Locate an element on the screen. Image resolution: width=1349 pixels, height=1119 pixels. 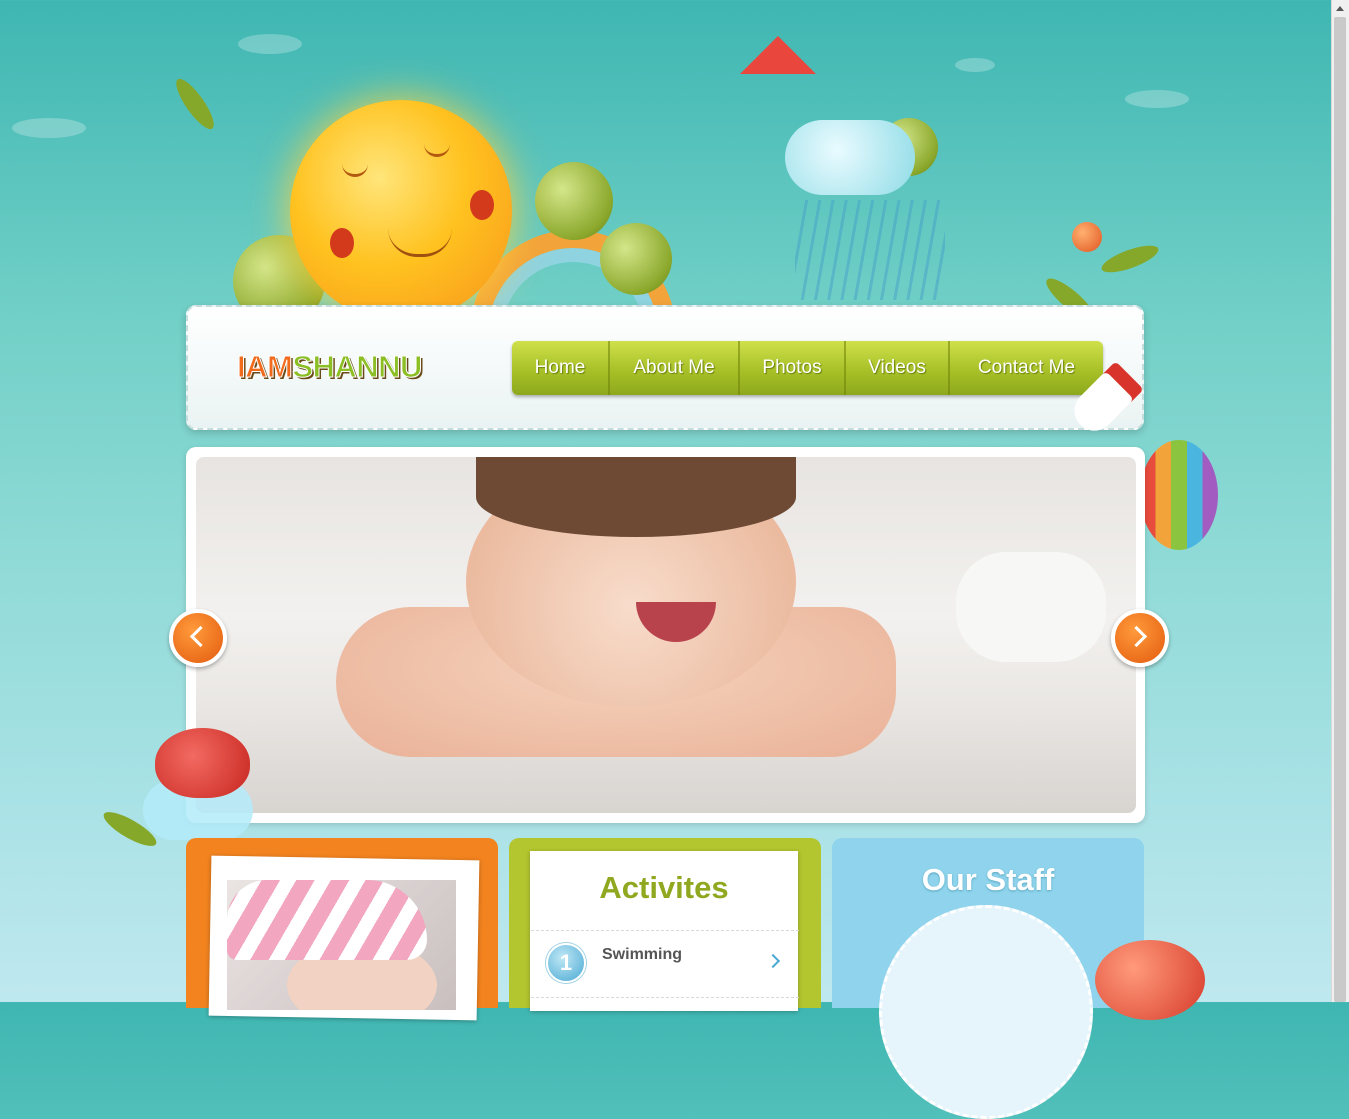
nav-home: Home is located at coordinates (561, 368).